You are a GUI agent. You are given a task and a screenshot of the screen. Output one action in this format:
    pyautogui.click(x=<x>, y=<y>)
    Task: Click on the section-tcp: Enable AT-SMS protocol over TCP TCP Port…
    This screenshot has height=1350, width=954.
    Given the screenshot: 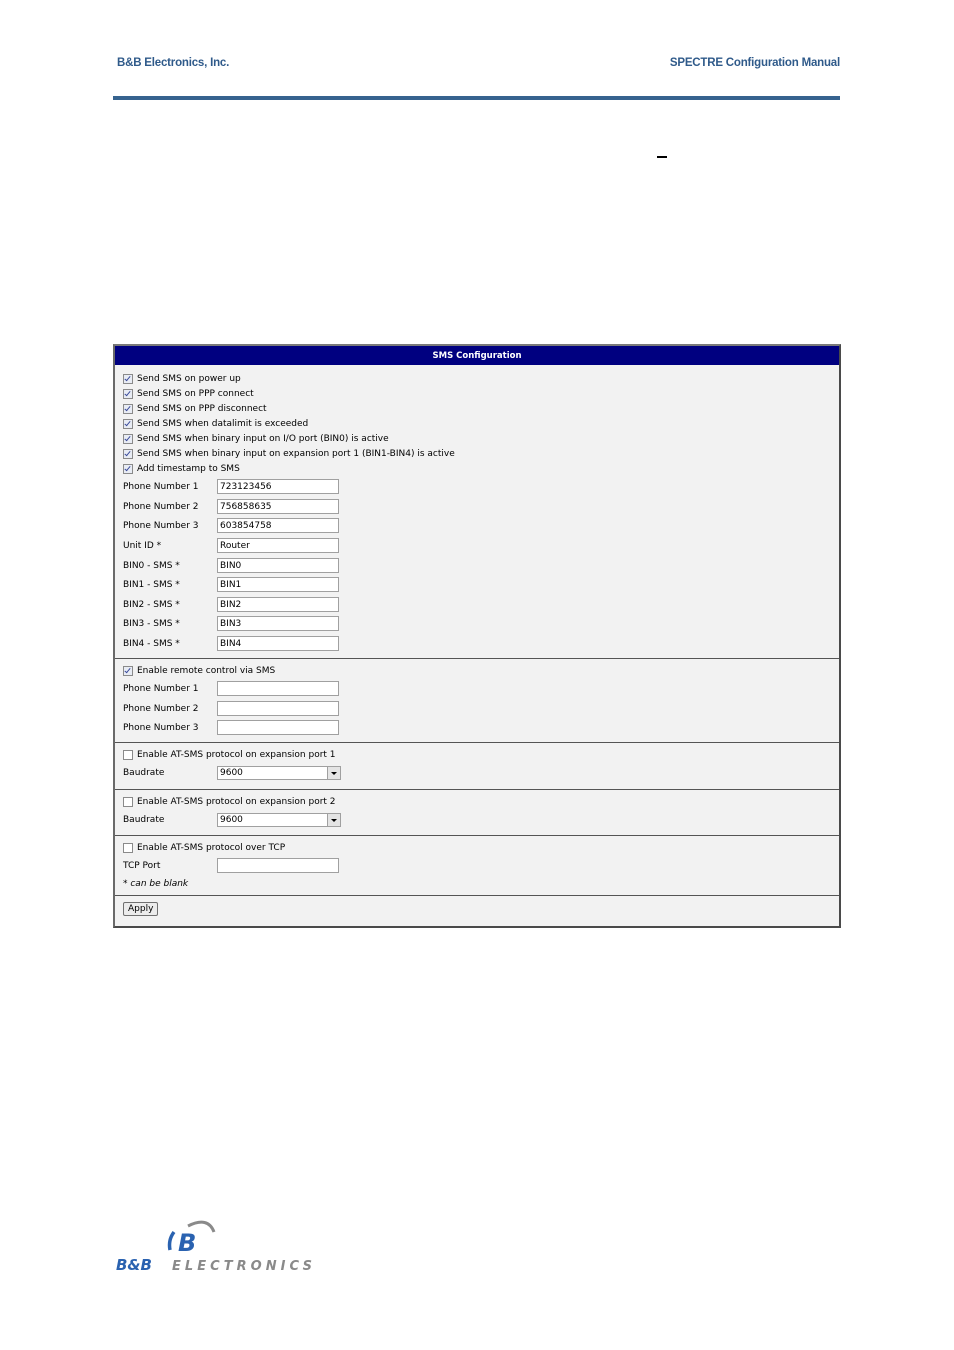 What is the action you would take?
    pyautogui.click(x=477, y=865)
    